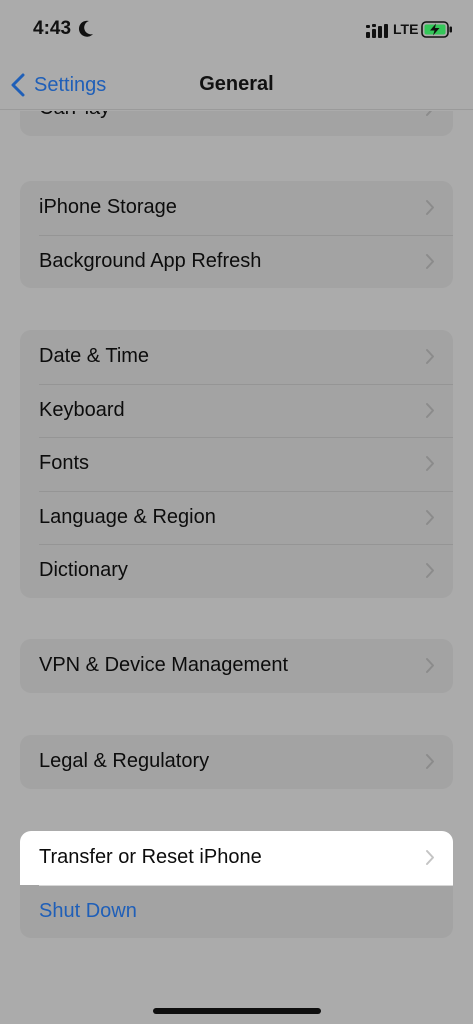 This screenshot has width=473, height=1024. I want to click on row-label: Keyboard, so click(82, 409).